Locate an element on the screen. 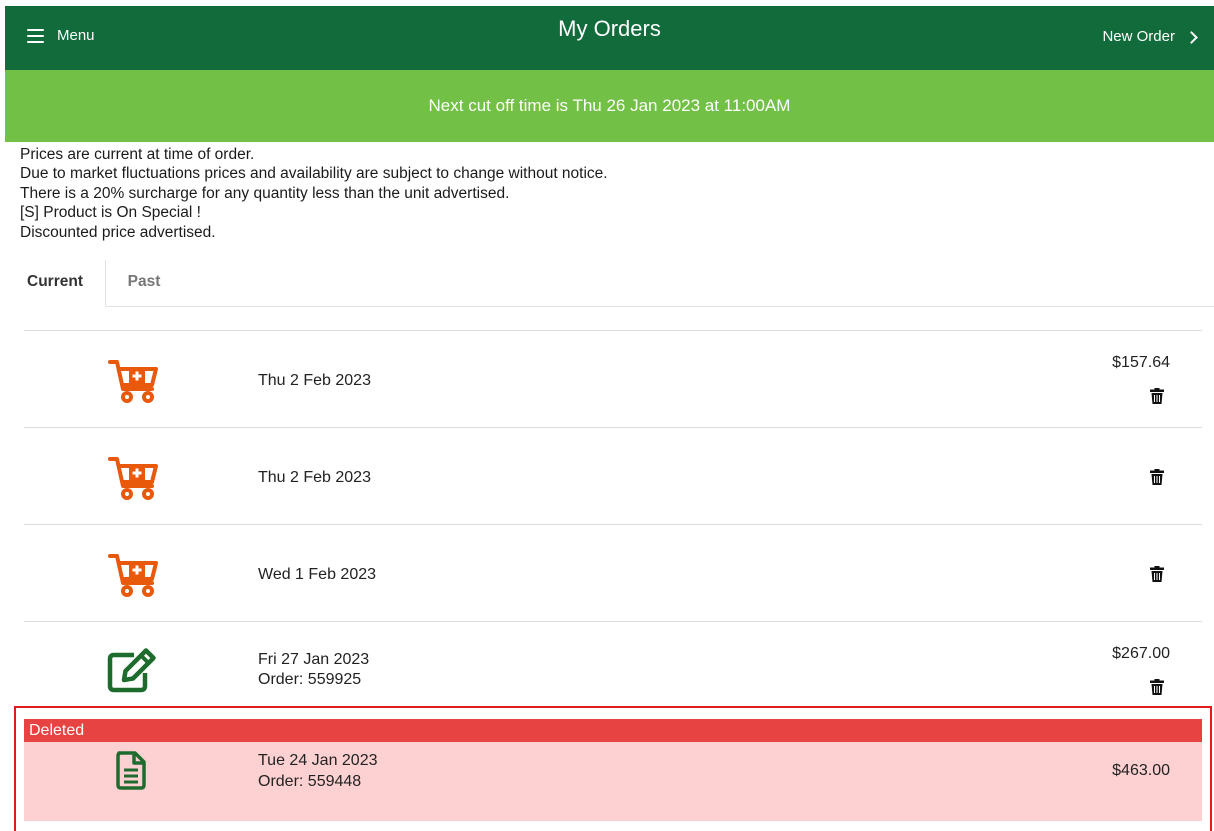 The height and width of the screenshot is (831, 1214). new-order-label: New Order is located at coordinates (1138, 36).